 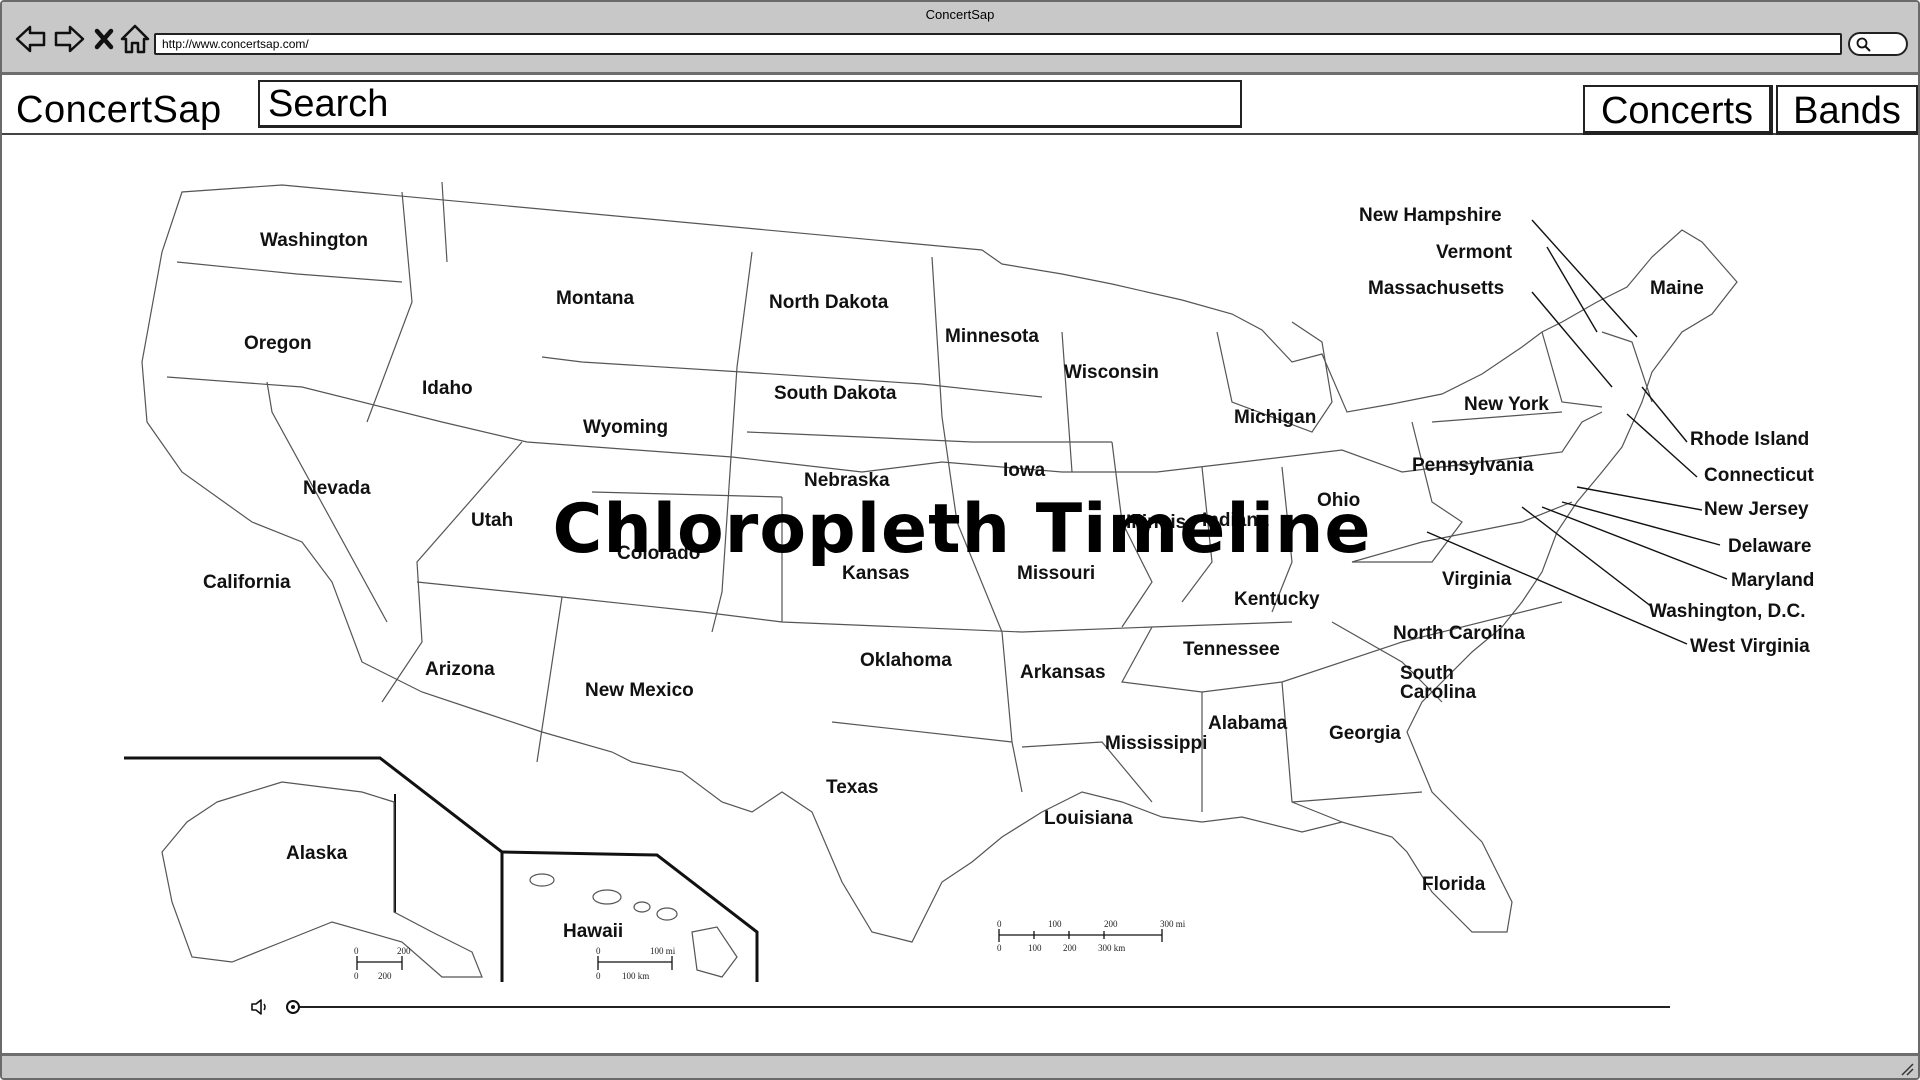 What do you see at coordinates (322, 879) in the screenshot?
I see `alaska-shape` at bounding box center [322, 879].